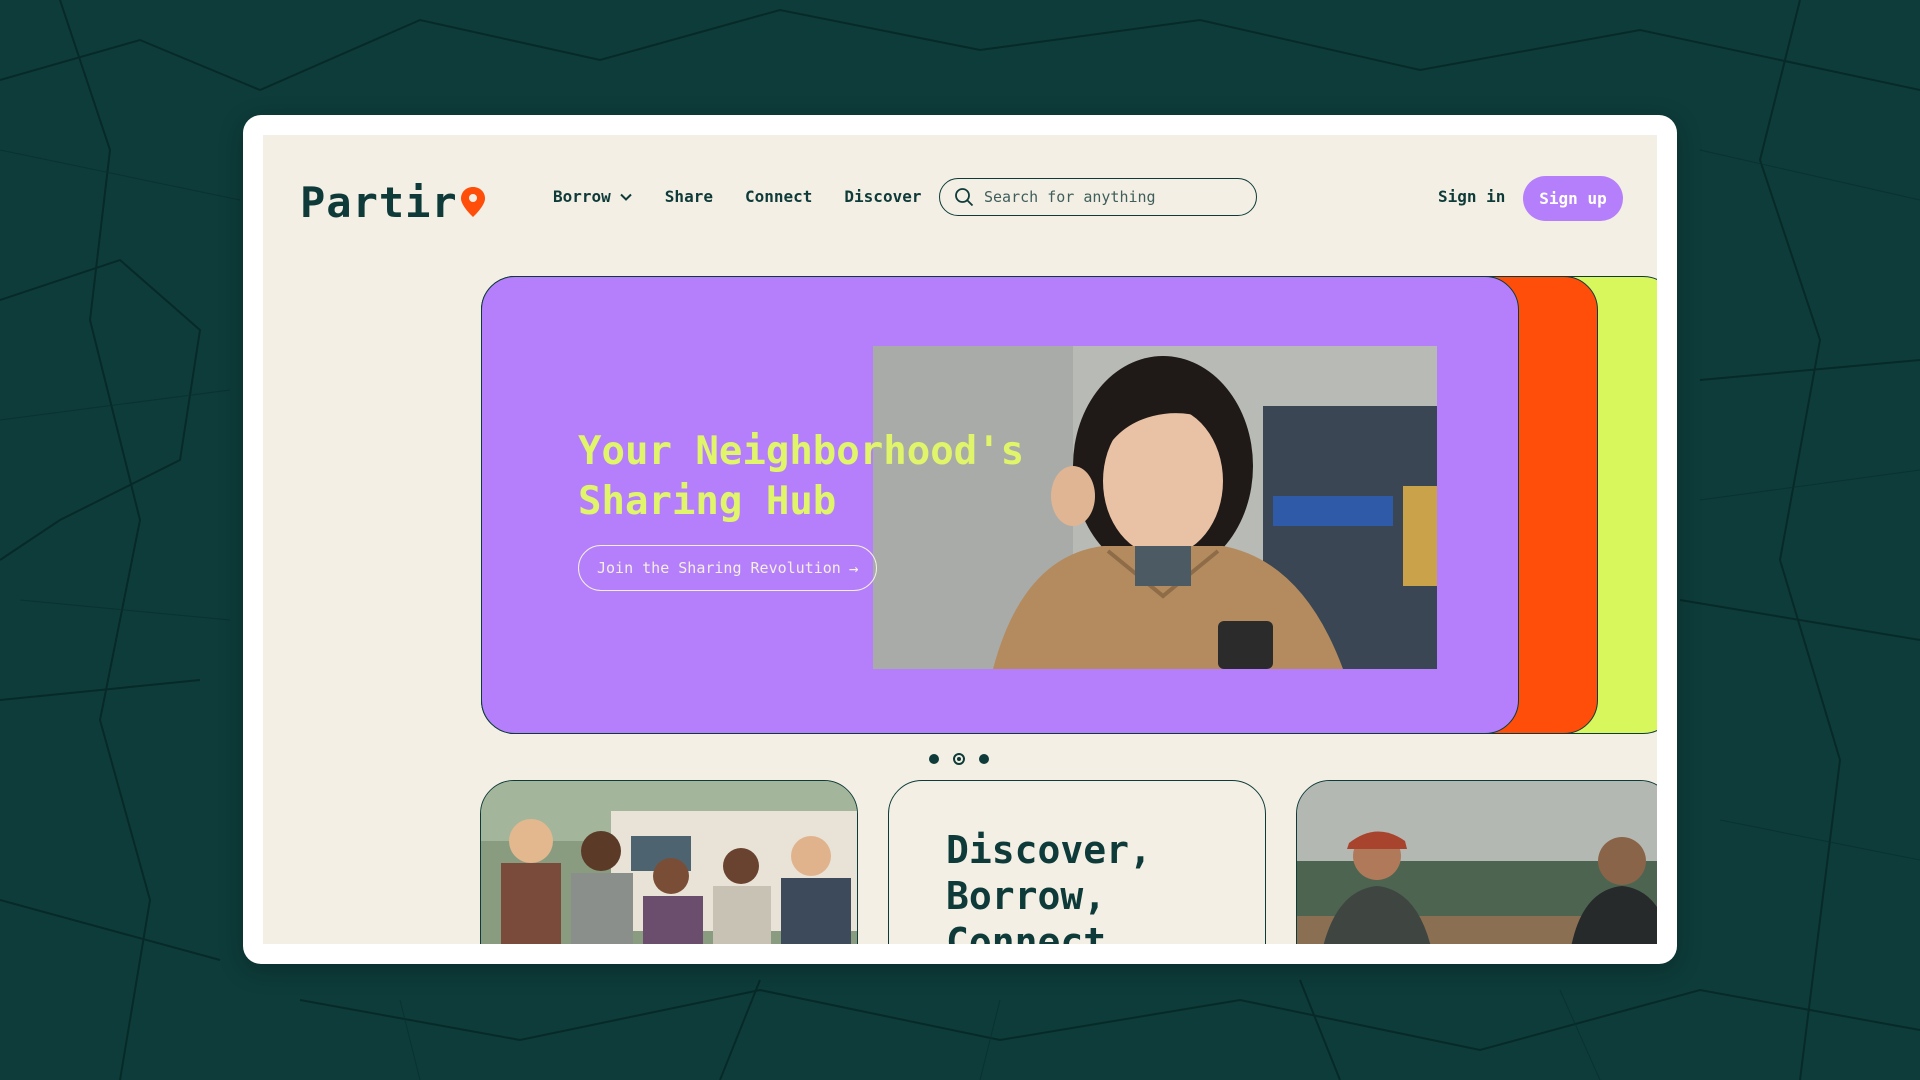  What do you see at coordinates (964, 197) in the screenshot?
I see `search-icon` at bounding box center [964, 197].